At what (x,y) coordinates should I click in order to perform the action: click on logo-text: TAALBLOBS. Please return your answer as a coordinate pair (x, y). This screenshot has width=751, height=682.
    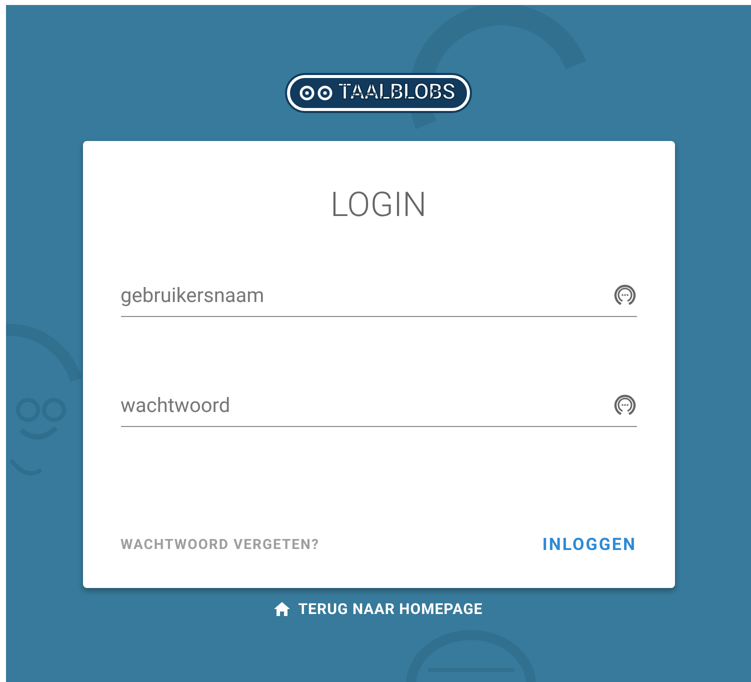
    Looking at the image, I should click on (396, 93).